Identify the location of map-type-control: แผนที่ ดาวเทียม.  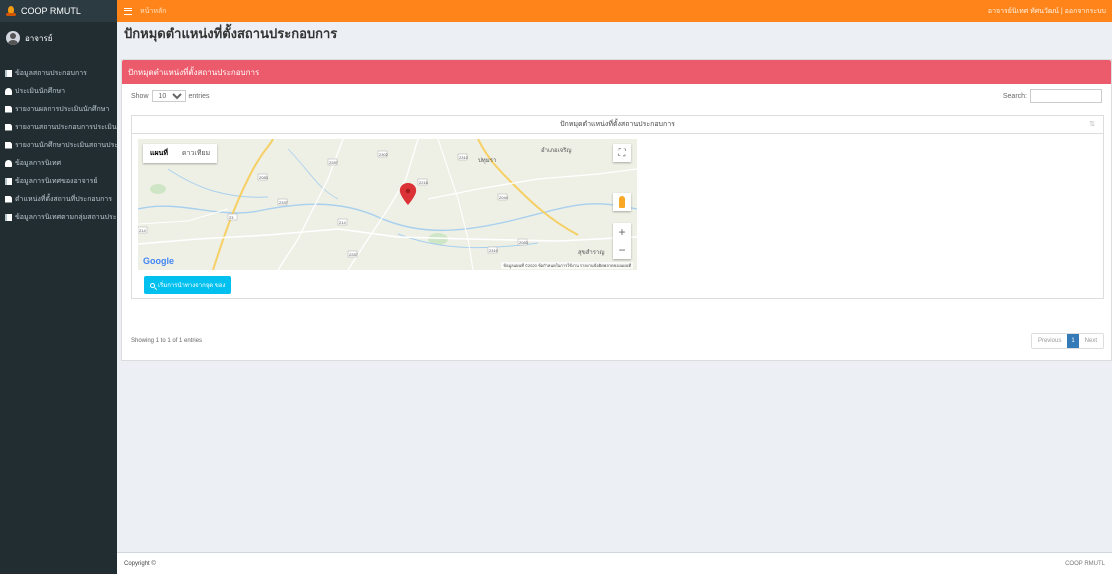
(180, 153).